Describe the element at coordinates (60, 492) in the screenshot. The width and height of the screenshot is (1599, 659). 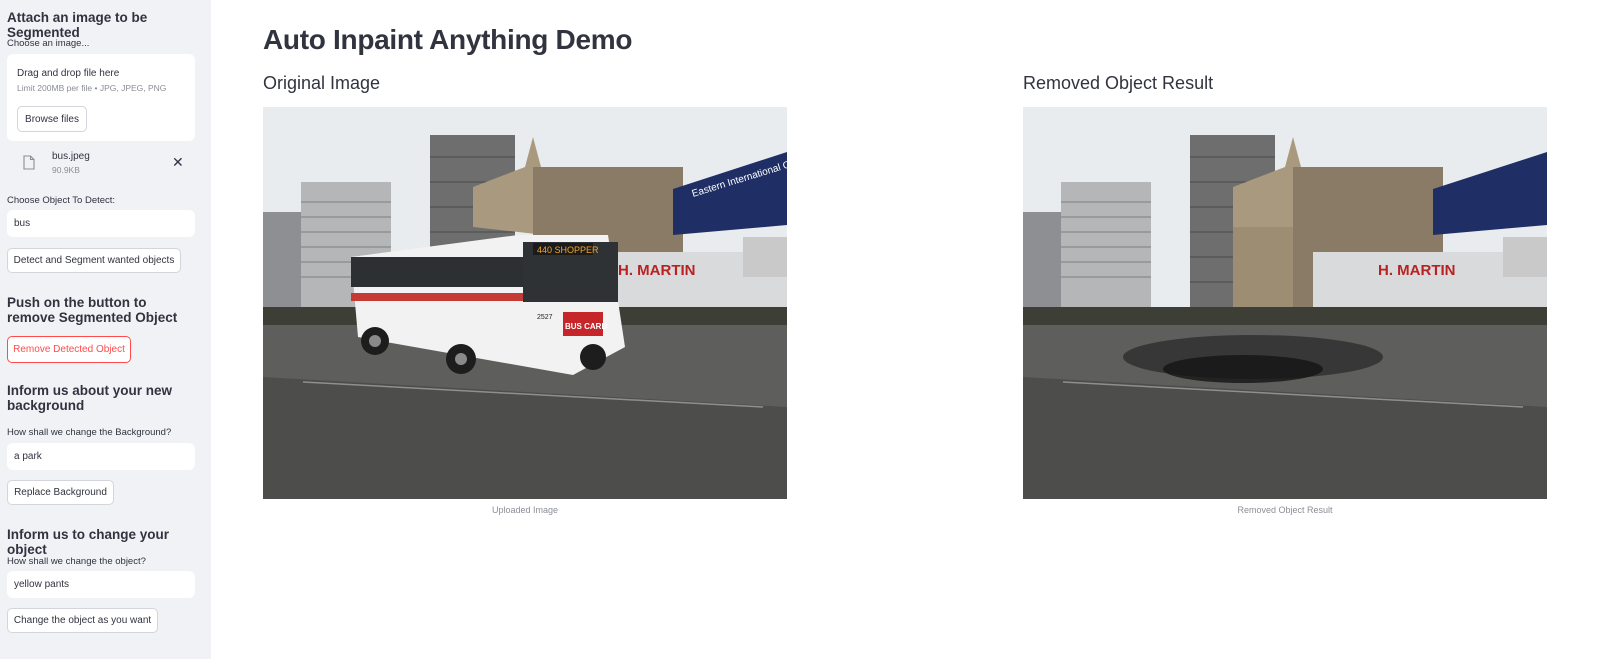
I see `replace-background-button: Replace Background` at that location.